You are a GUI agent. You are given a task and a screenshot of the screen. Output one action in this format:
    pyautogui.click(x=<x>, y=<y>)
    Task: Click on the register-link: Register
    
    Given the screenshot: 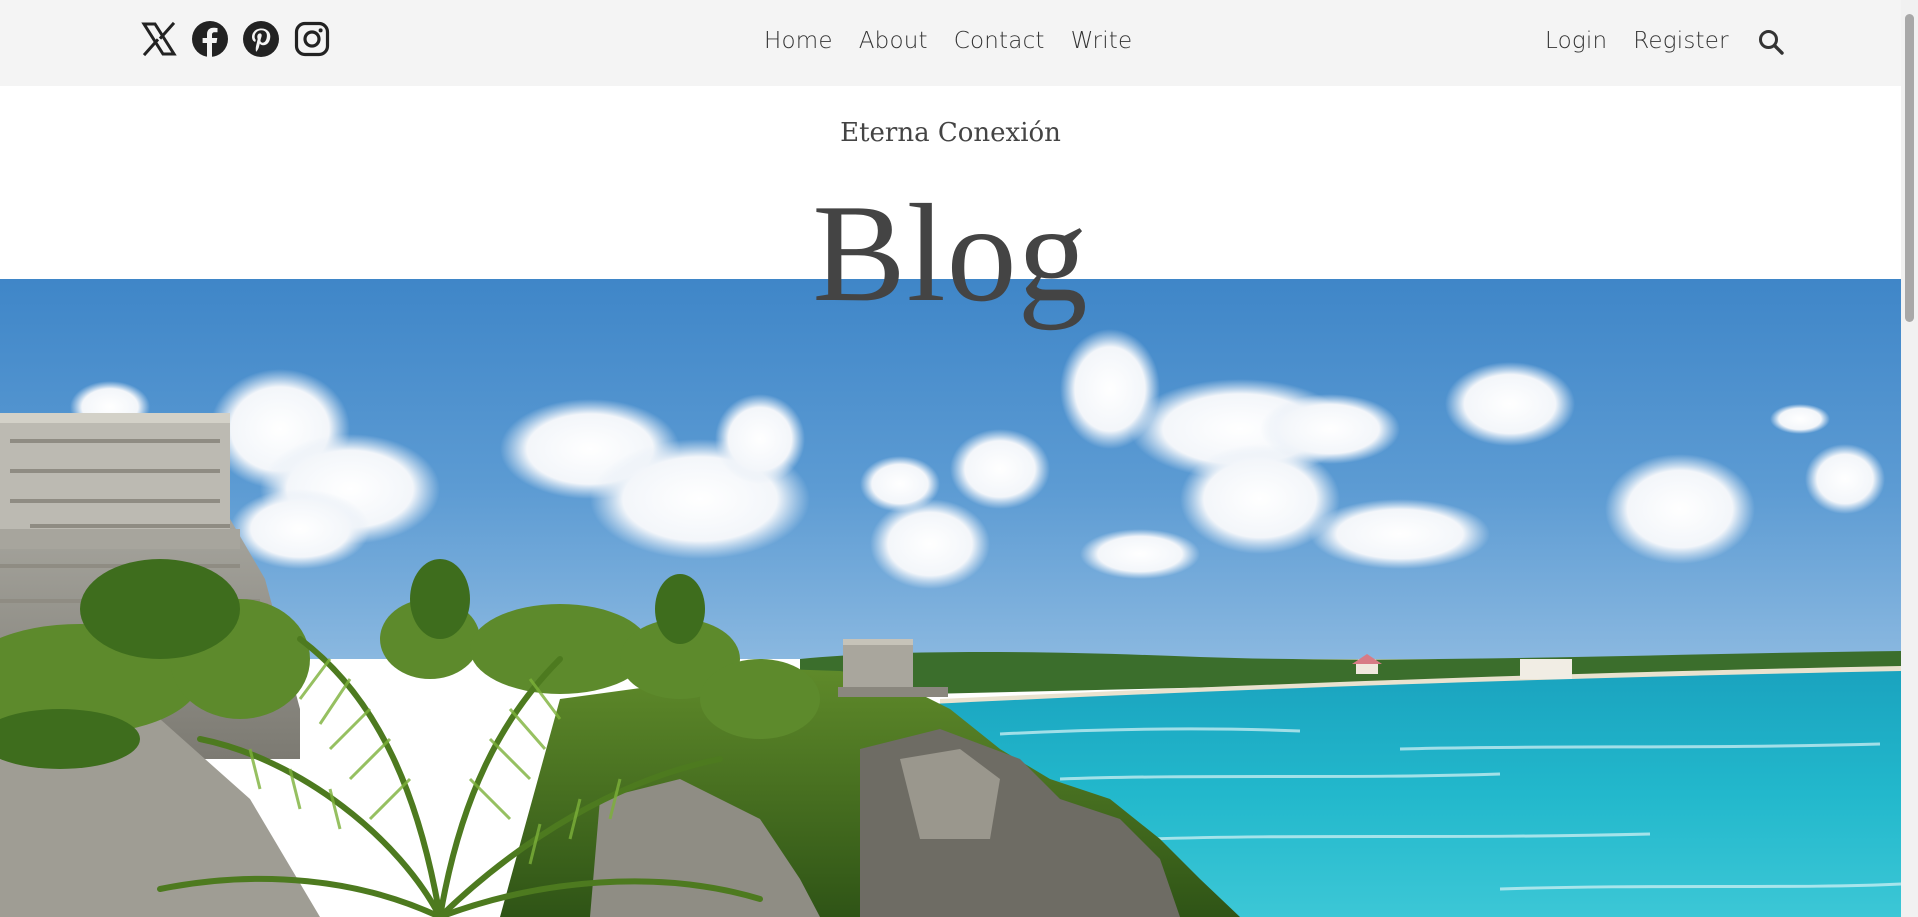 What is the action you would take?
    pyautogui.click(x=1681, y=41)
    